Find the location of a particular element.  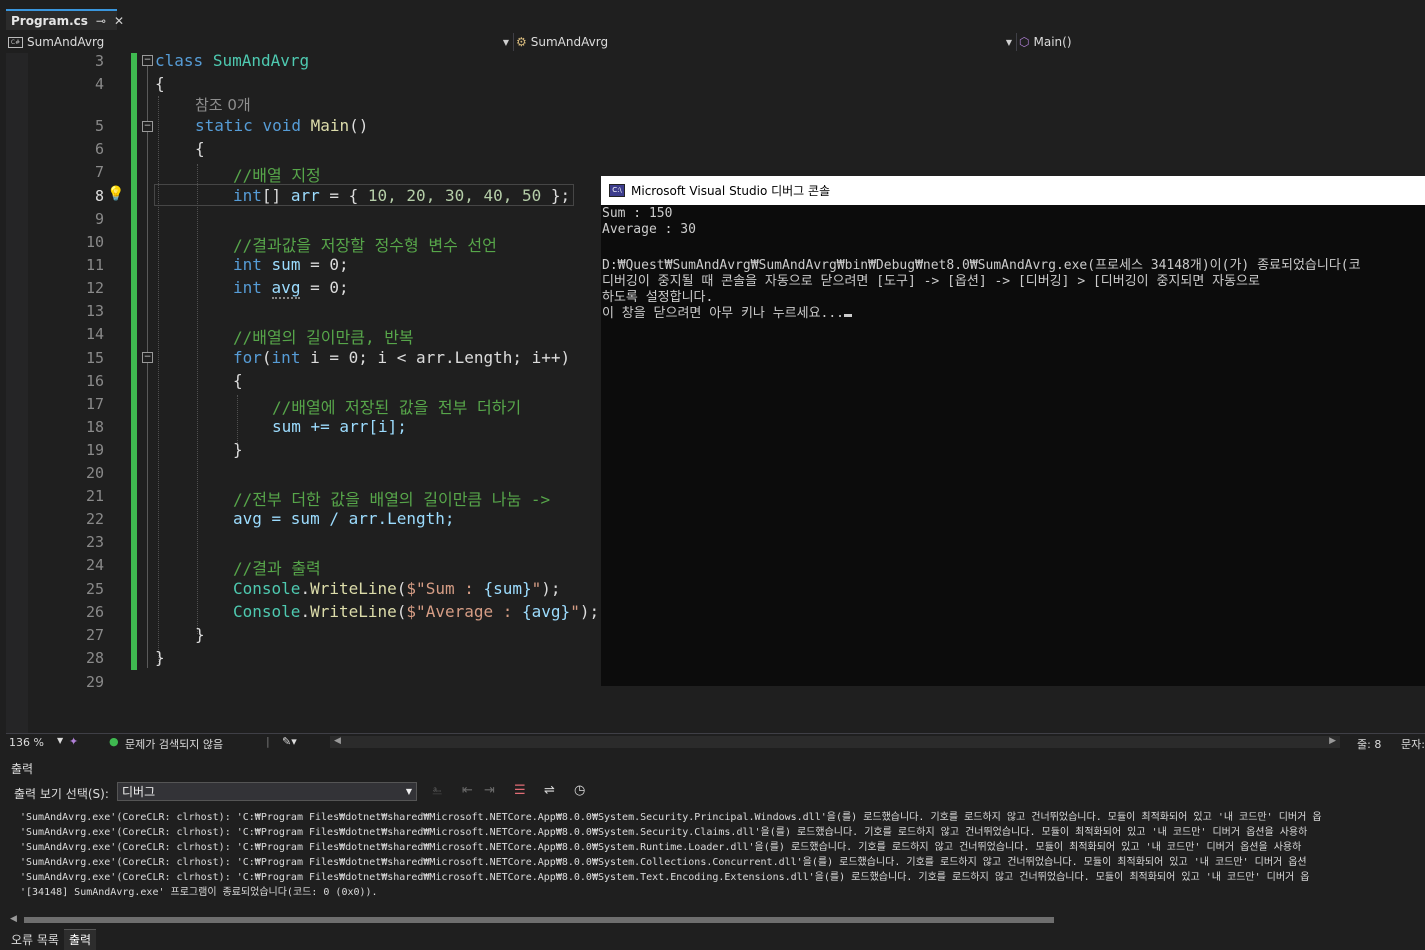

line-number: 10 is located at coordinates (94, 242).